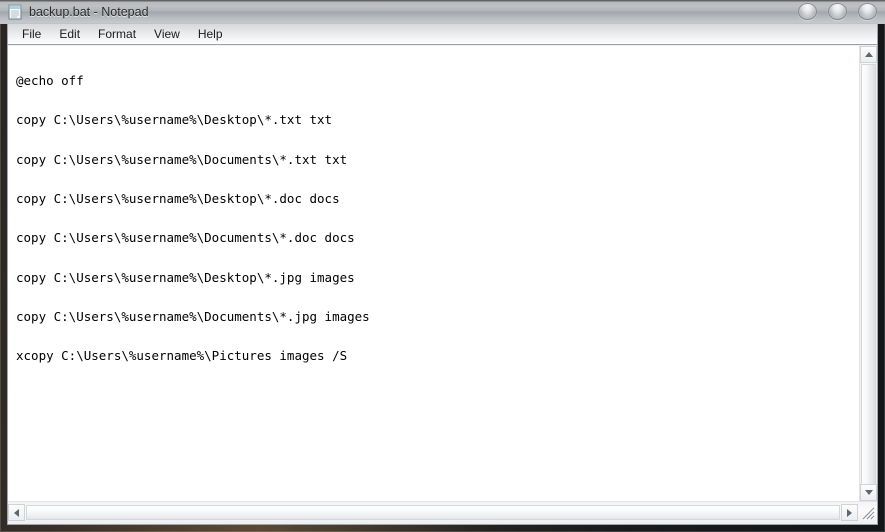 Image resolution: width=885 pixels, height=532 pixels. I want to click on close-button, so click(867, 11).